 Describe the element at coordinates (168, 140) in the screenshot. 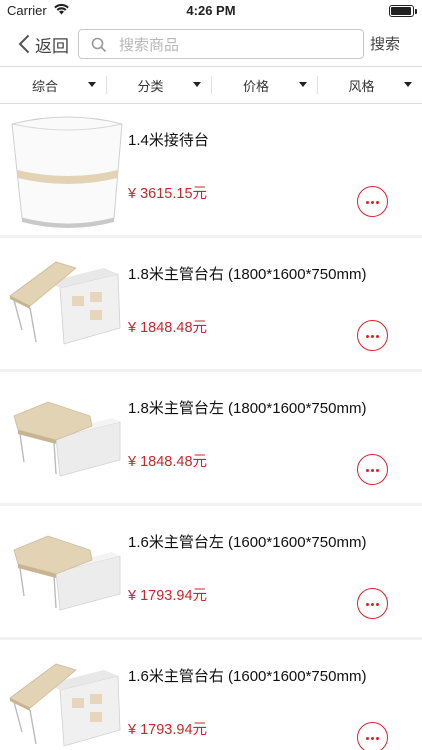

I see `product-name: 1.4米接待台` at that location.